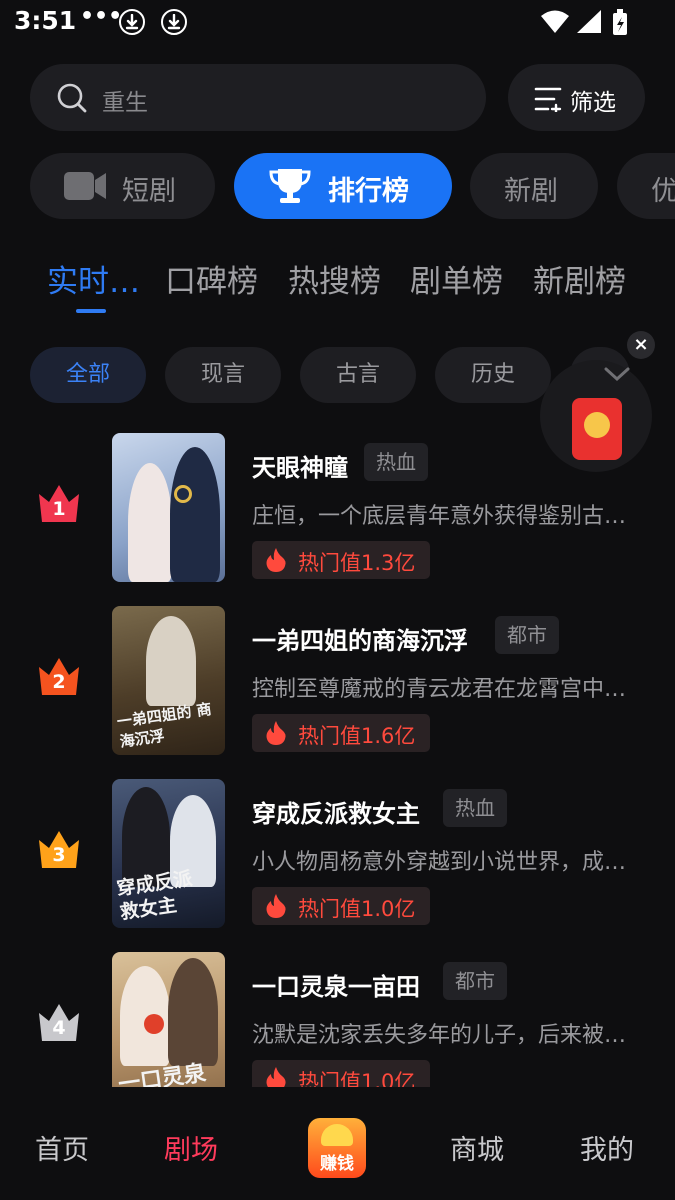 The width and height of the screenshot is (675, 1200). What do you see at coordinates (168, 680) in the screenshot?
I see `drama-cover-image: 一弟四姐的 商海沉浮` at bounding box center [168, 680].